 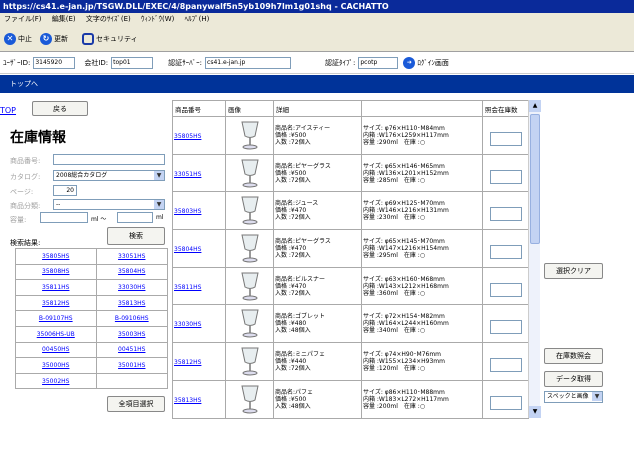 I want to click on menu-file: ファイル(F), so click(x=23, y=19).